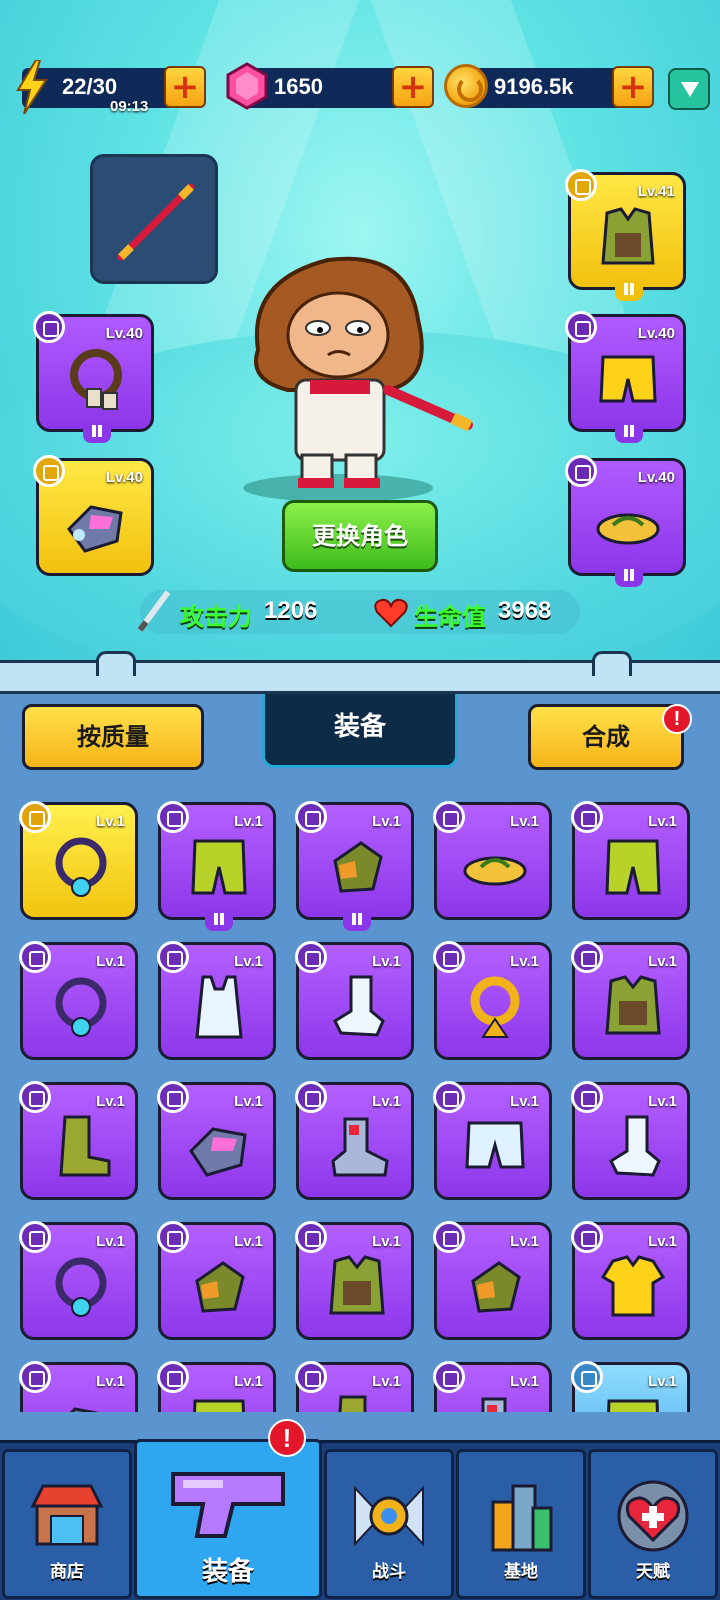 This screenshot has height=1600, width=720. Describe the element at coordinates (124, 477) in the screenshot. I see `equipped-gloves-level: Lv.40` at that location.